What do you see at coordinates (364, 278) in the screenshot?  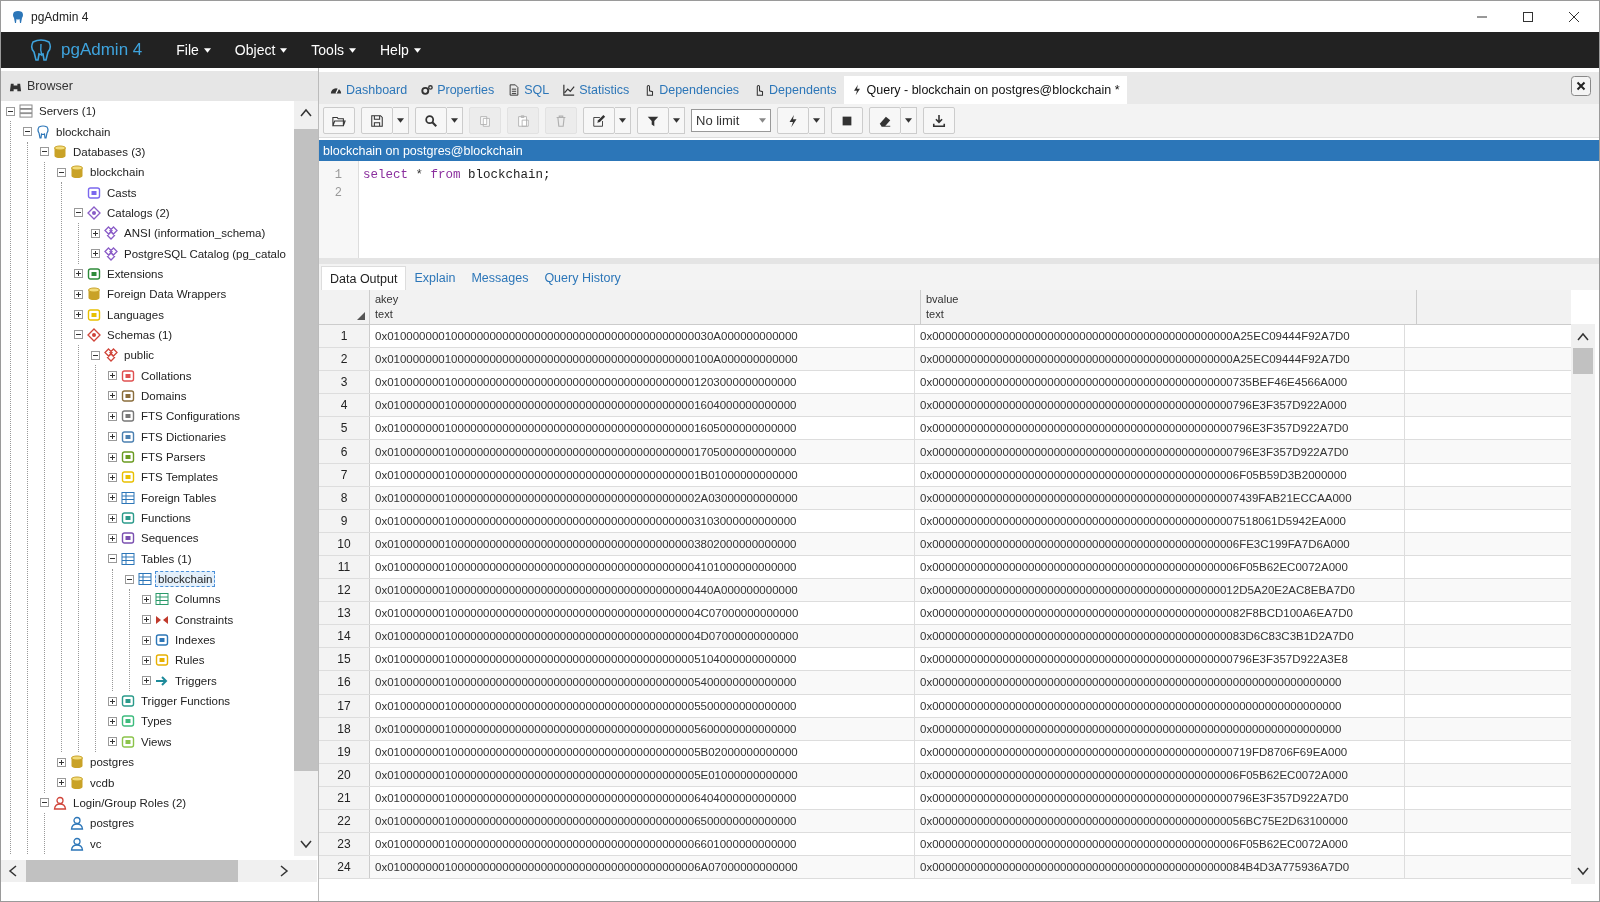 I see `result-tab: Data Output` at bounding box center [364, 278].